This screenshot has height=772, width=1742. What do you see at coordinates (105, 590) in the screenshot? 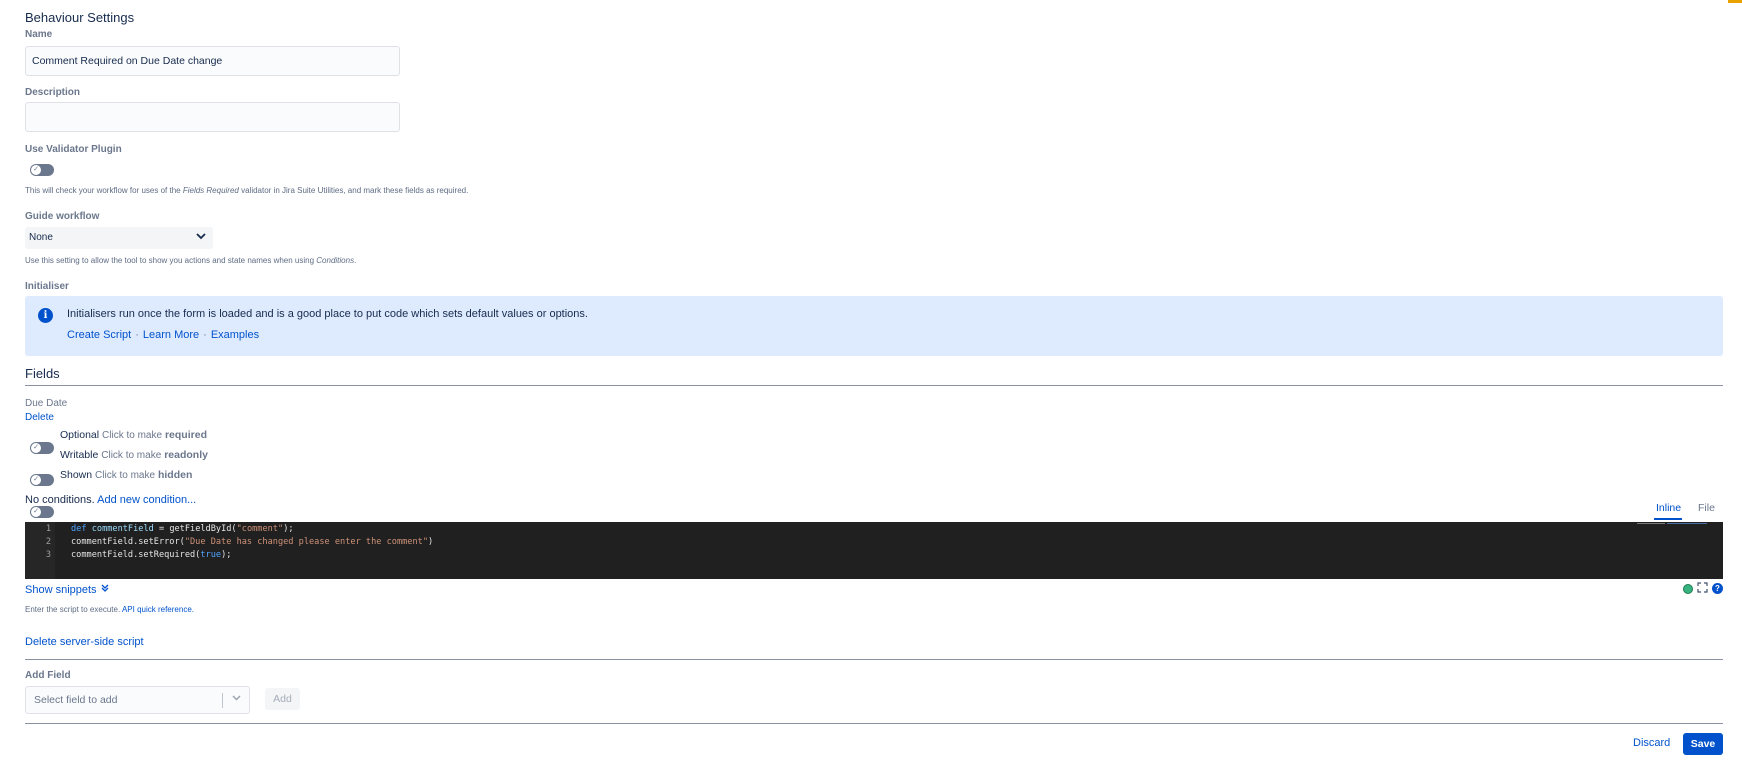
I see `double-chevron-down-icon` at bounding box center [105, 590].